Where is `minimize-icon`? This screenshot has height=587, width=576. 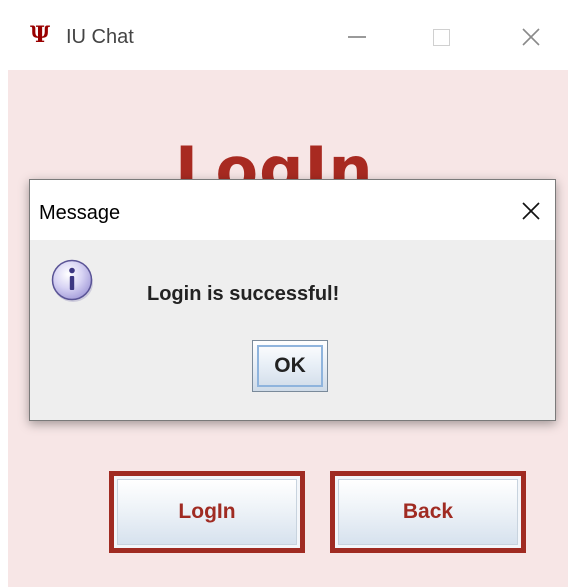
minimize-icon is located at coordinates (357, 37).